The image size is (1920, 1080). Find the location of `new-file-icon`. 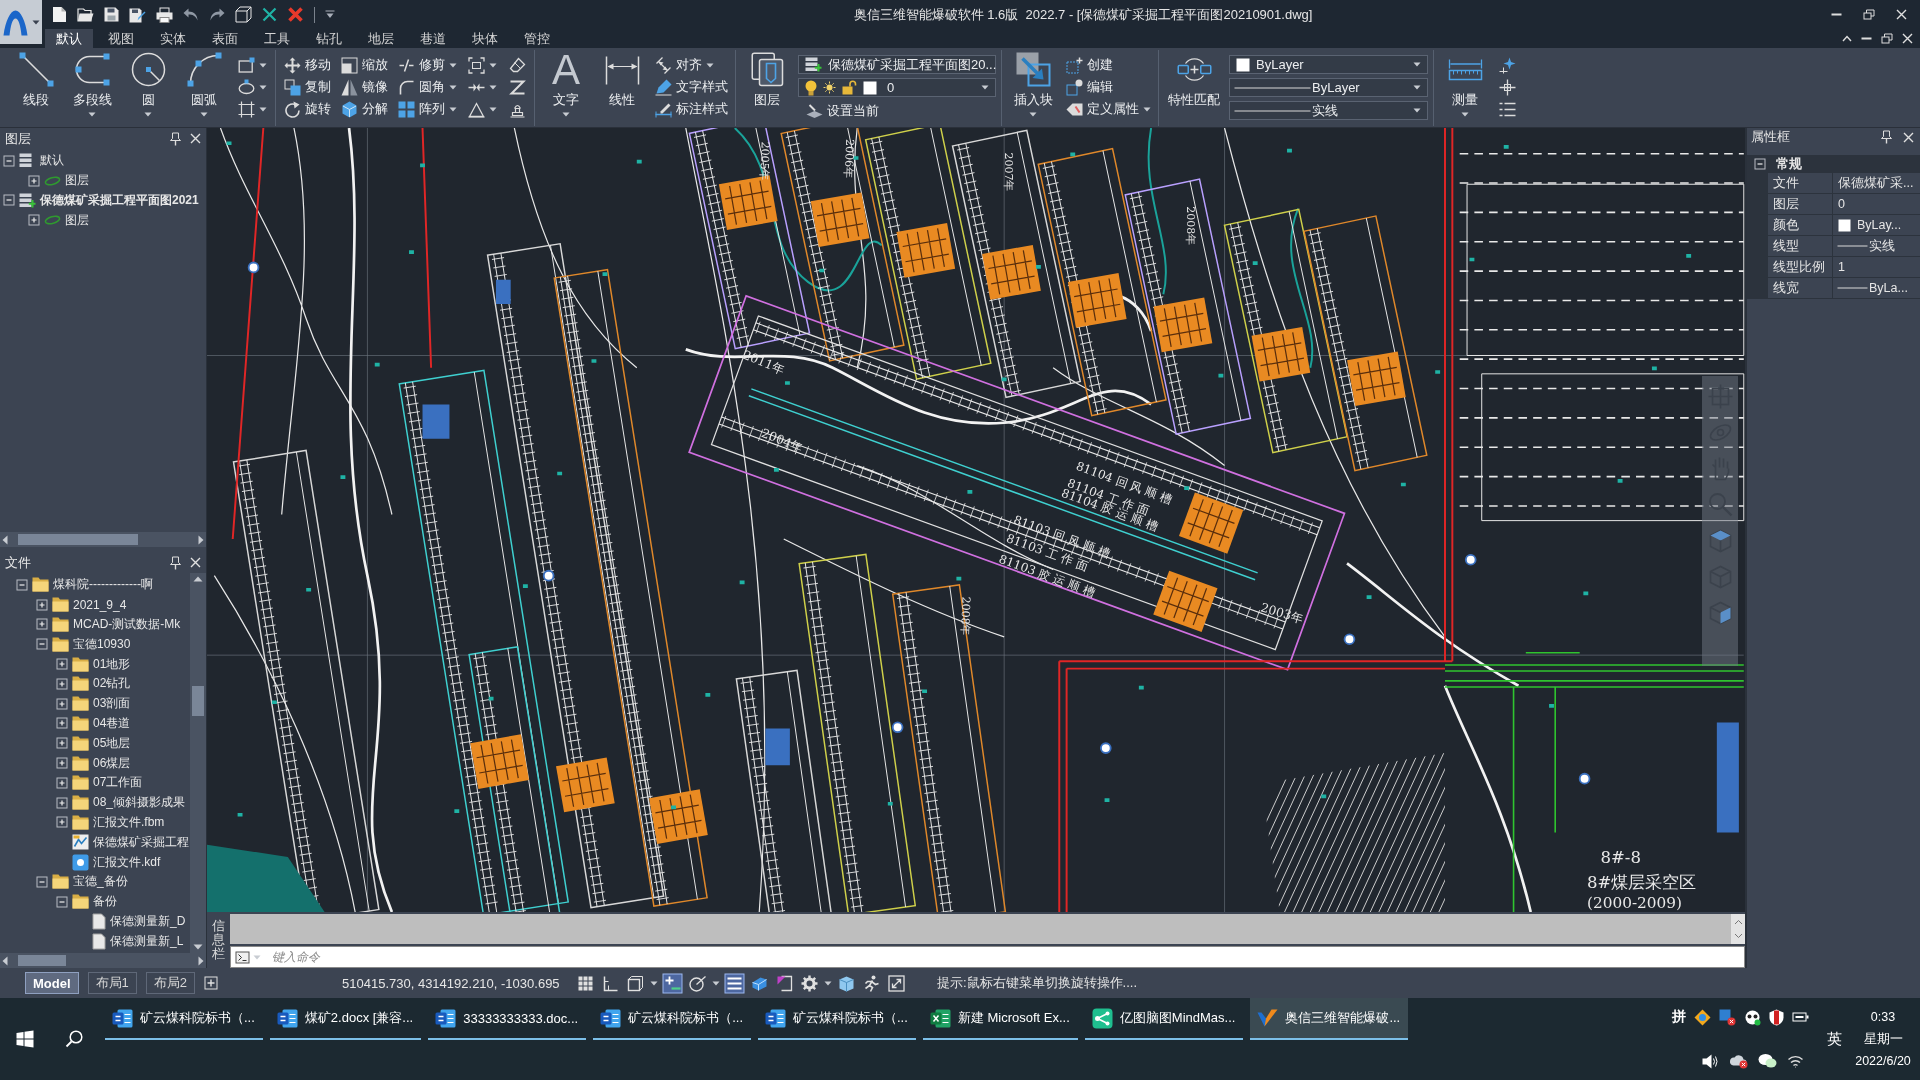

new-file-icon is located at coordinates (59, 14).